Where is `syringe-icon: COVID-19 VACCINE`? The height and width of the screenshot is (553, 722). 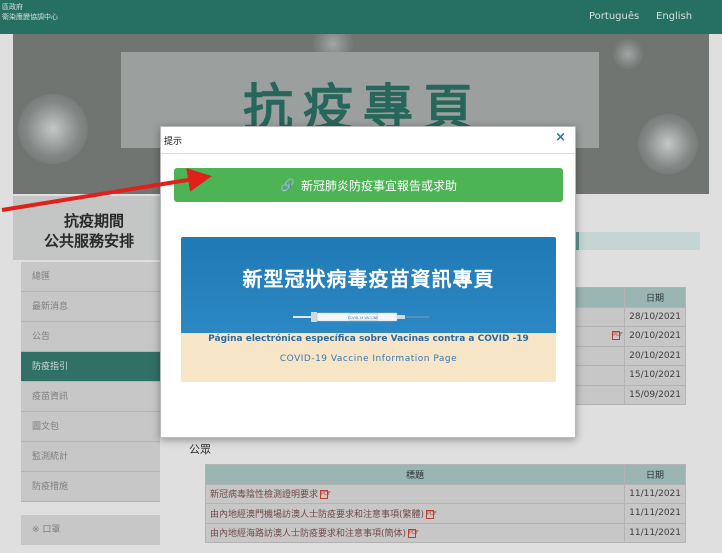 syringe-icon: COVID-19 VACCINE is located at coordinates (361, 317).